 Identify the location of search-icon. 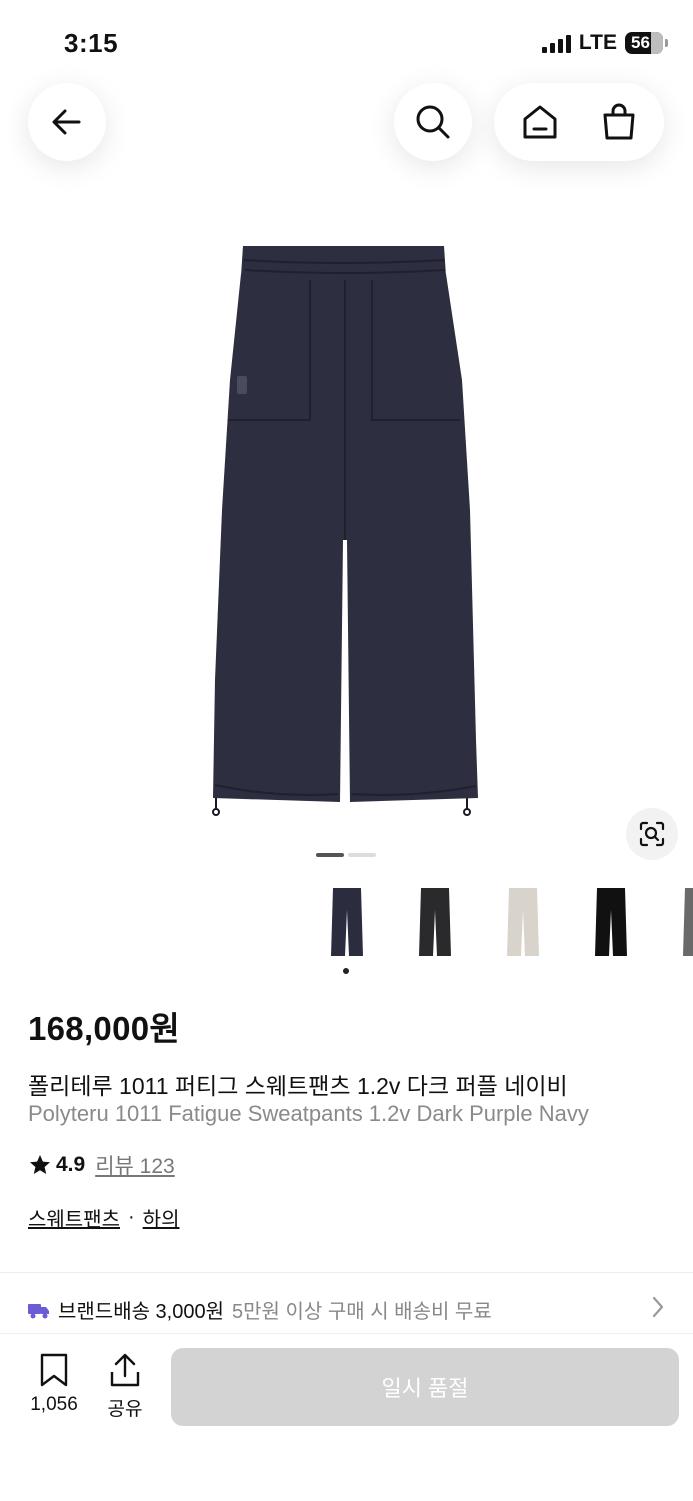
(433, 122).